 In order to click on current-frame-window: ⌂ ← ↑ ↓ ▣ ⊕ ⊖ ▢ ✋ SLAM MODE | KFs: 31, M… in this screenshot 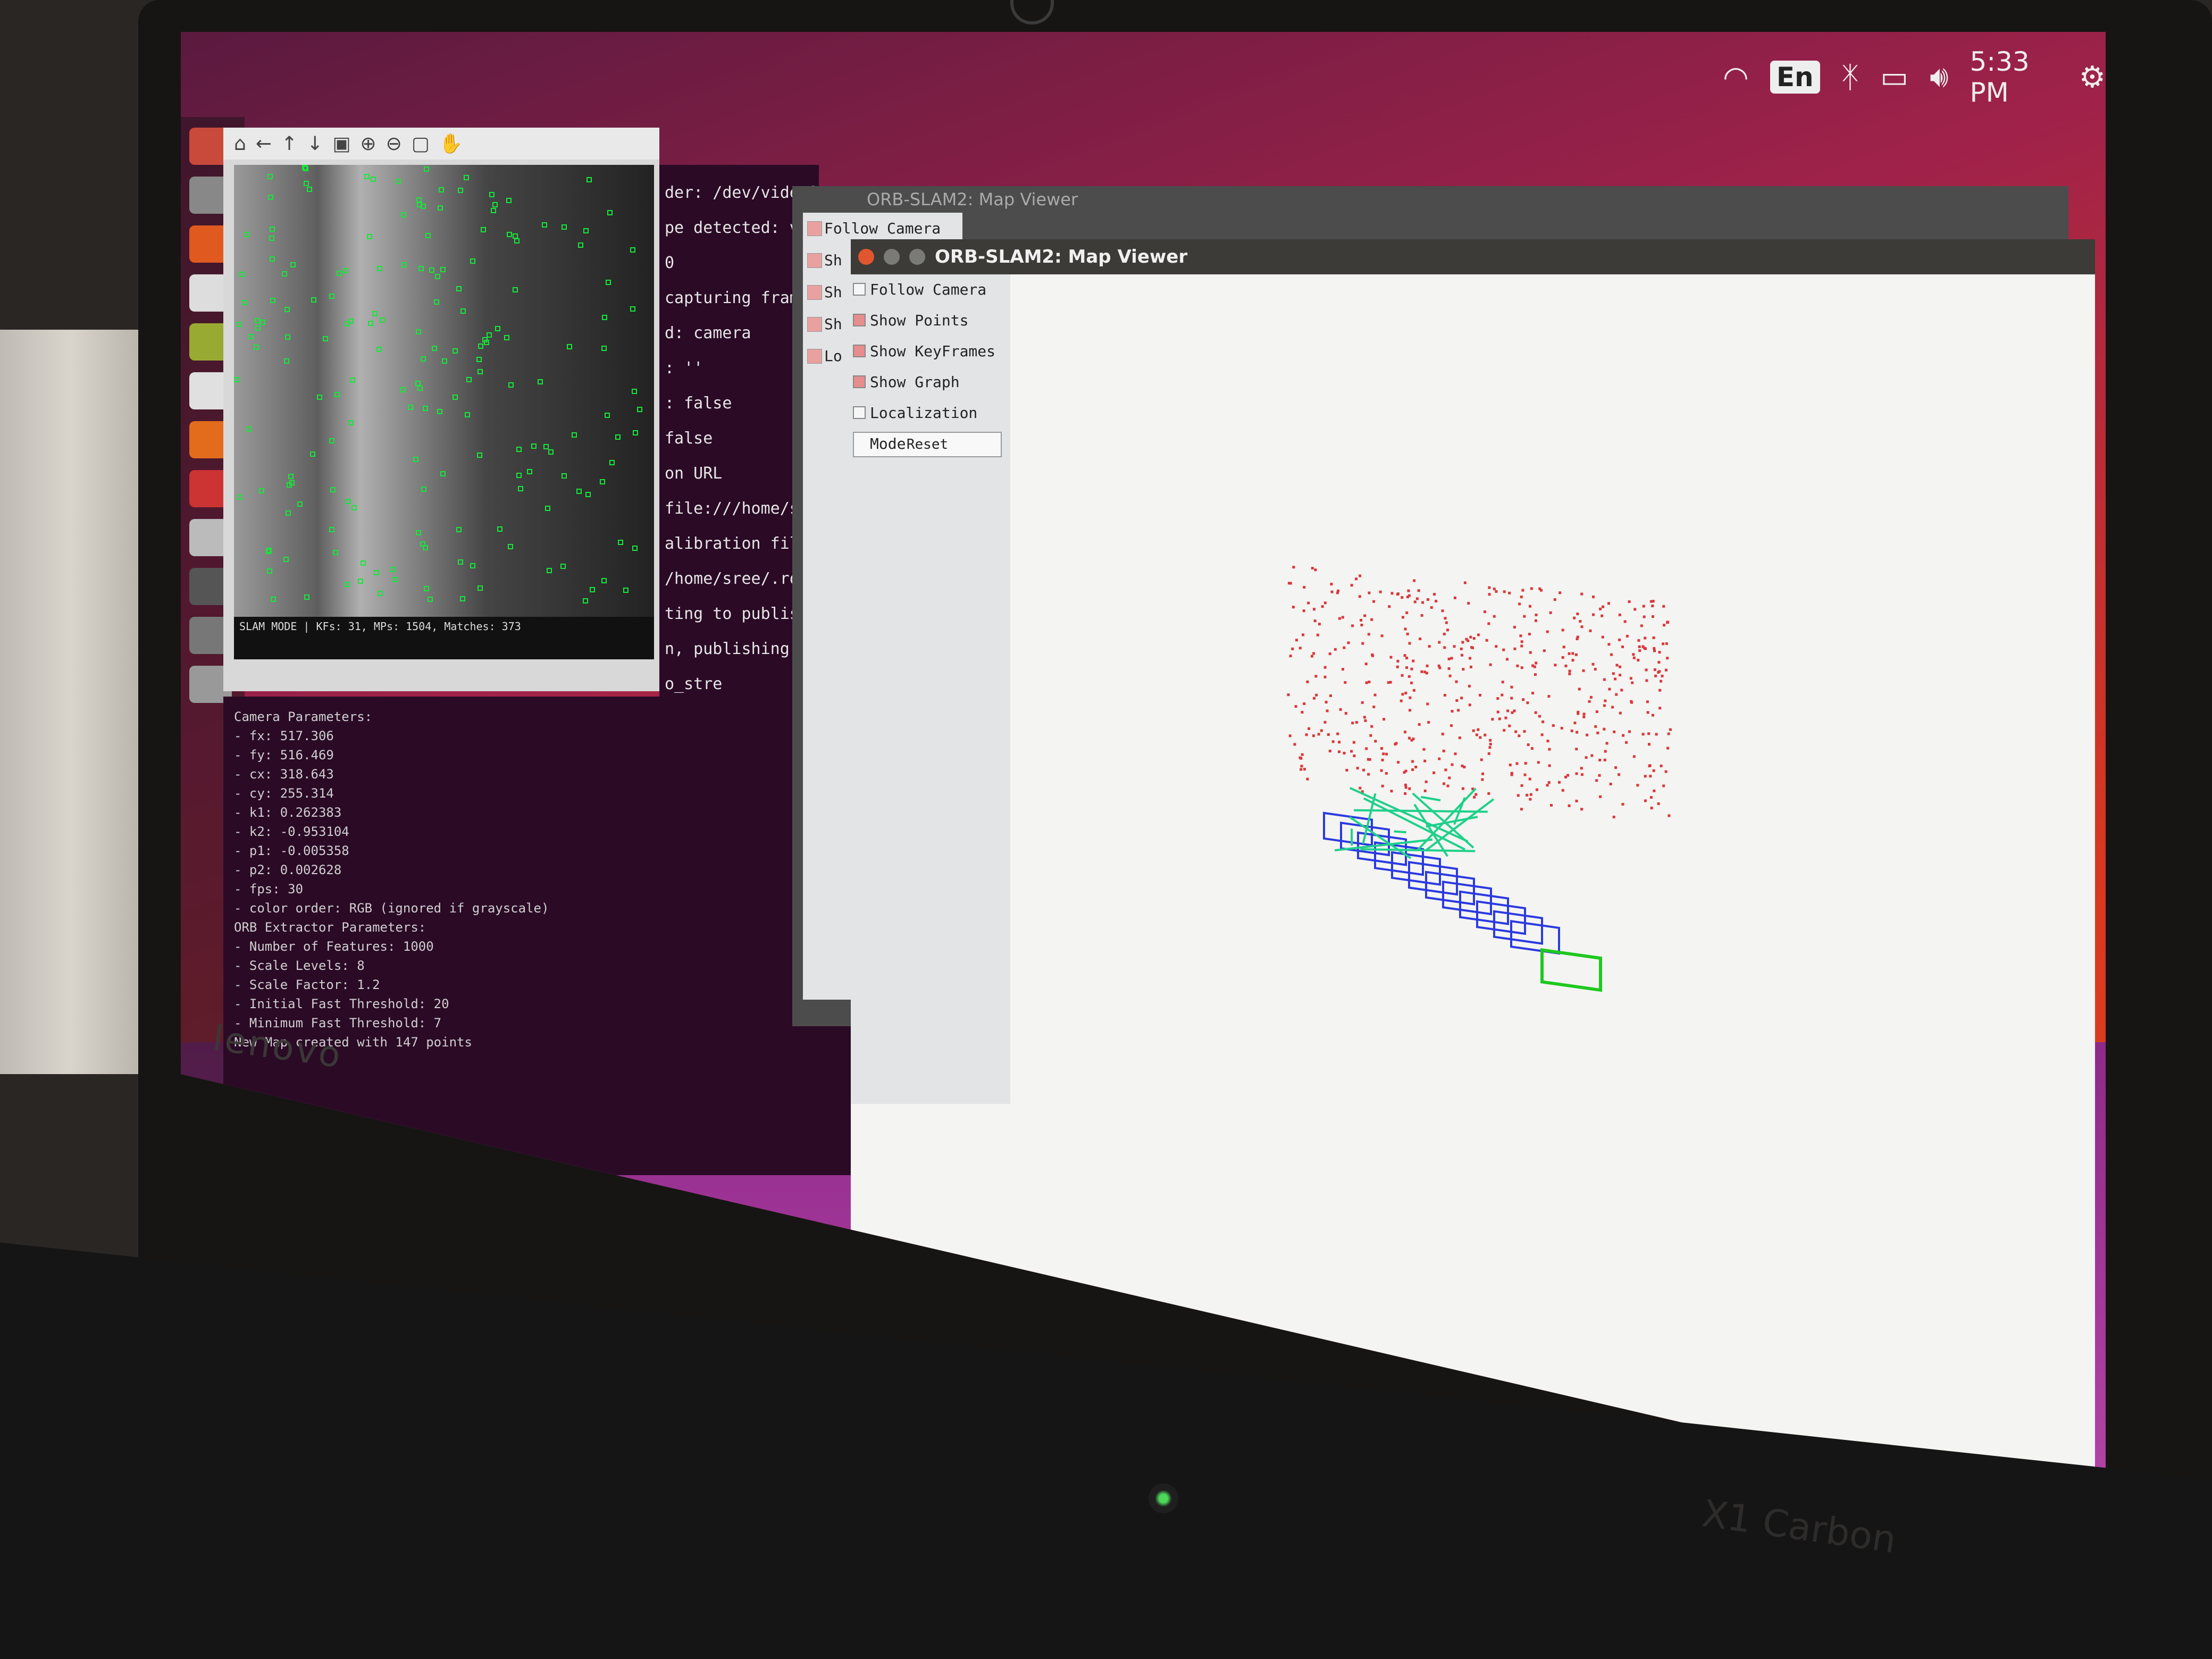, I will do `click(441, 409)`.